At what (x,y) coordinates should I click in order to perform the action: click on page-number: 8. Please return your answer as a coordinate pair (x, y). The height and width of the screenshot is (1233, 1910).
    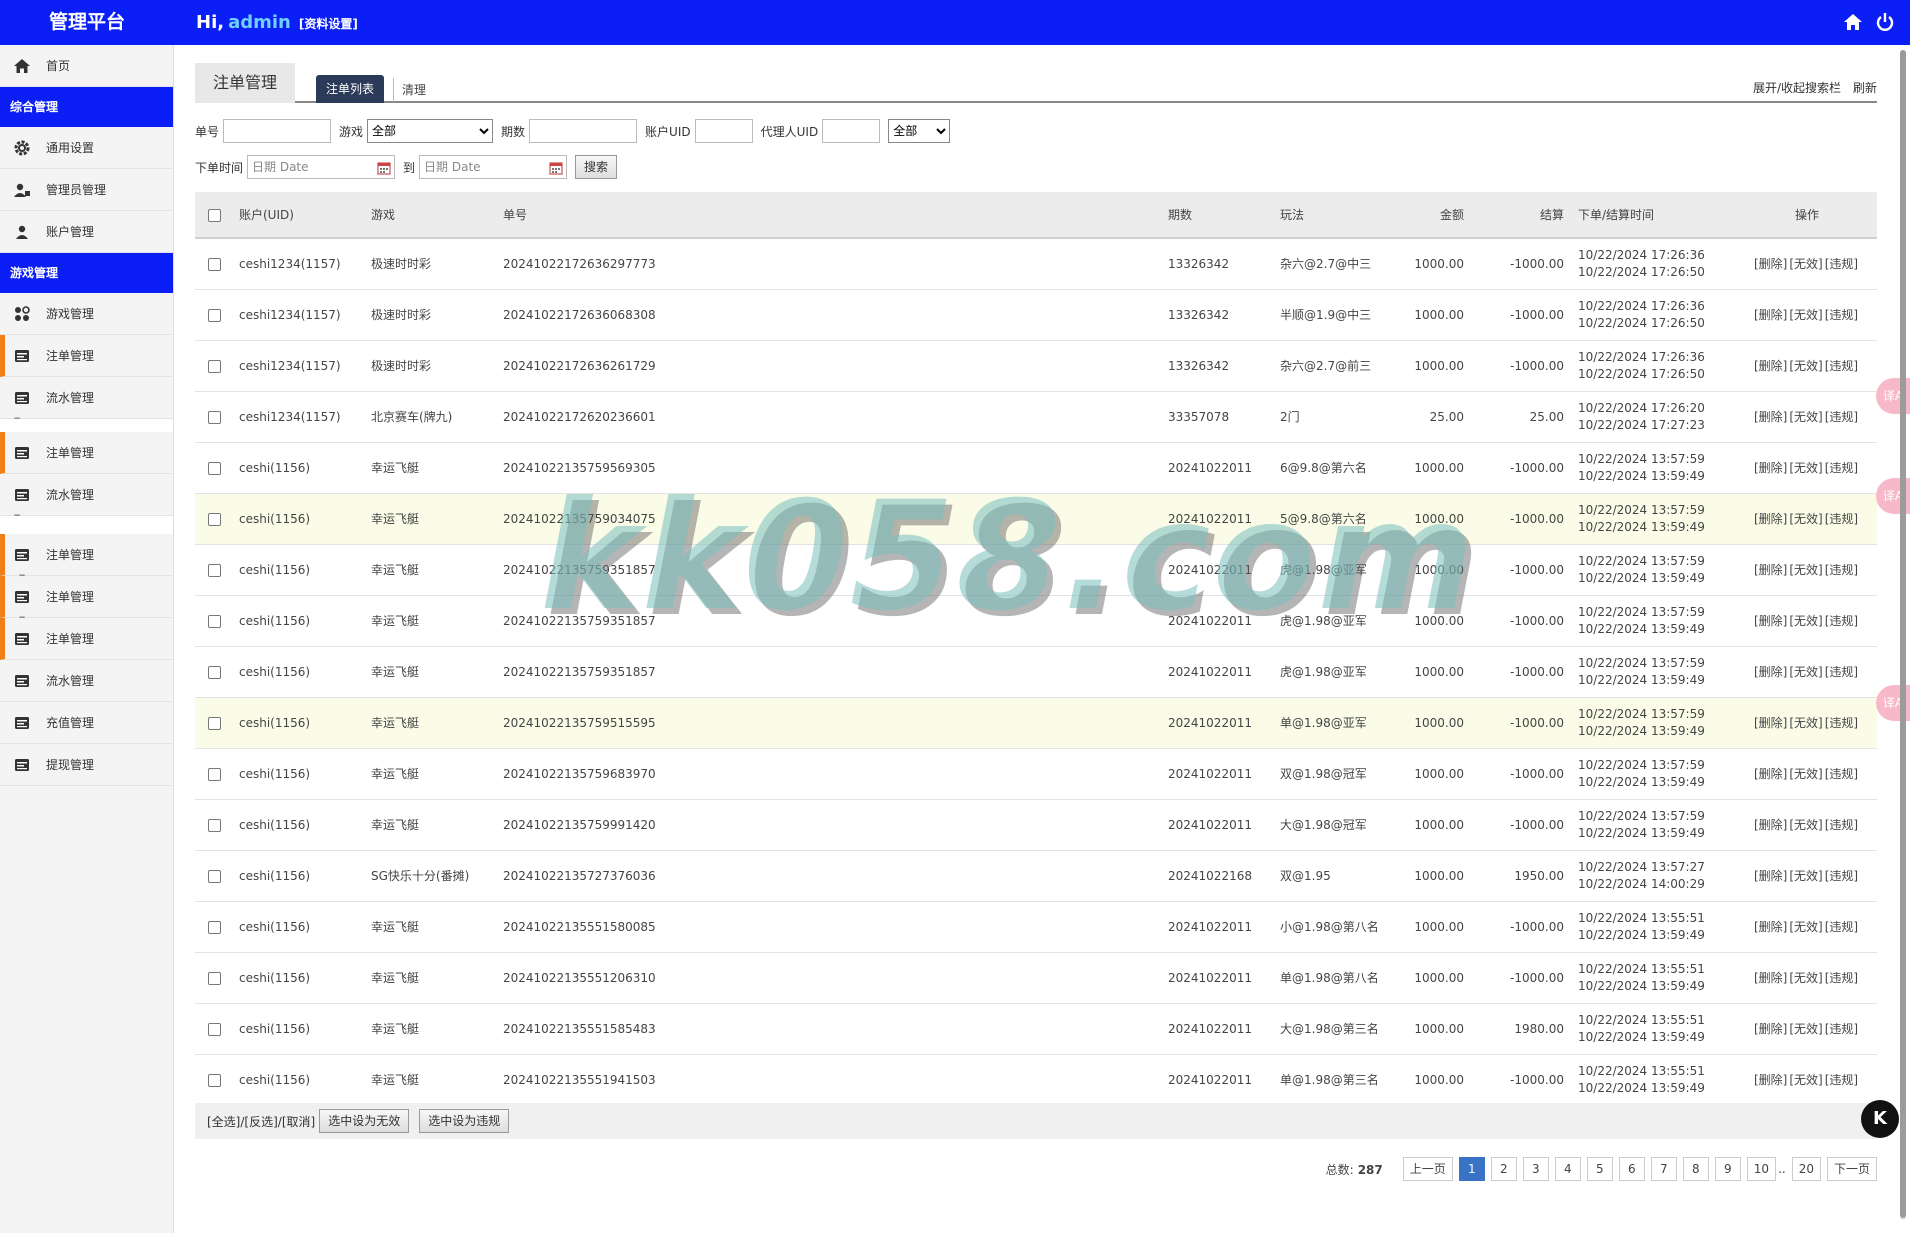
    Looking at the image, I should click on (1695, 1169).